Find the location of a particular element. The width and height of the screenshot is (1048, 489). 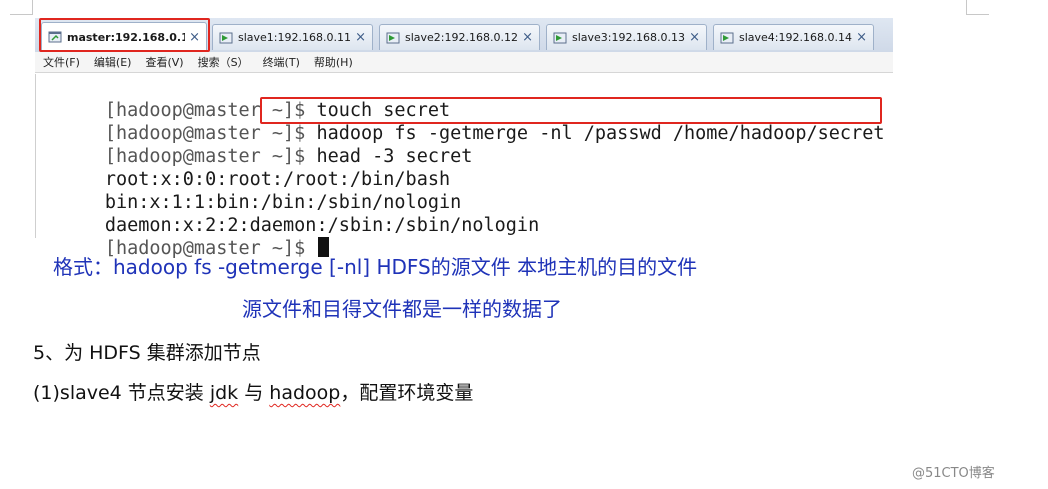

tab-slave1: slave1:192.168.0.11 × is located at coordinates (292, 37).